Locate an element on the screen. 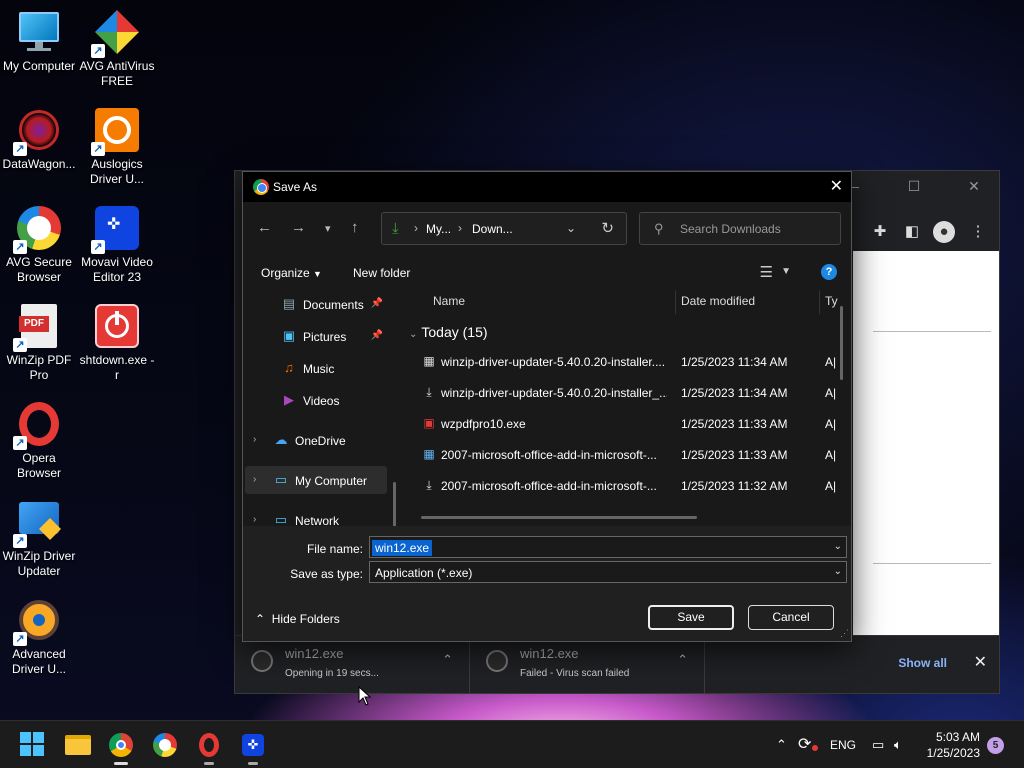 The height and width of the screenshot is (768, 1024). desktop-icon-winzip-pdf: PDF ↗ WinZip PDF Pro is located at coordinates (39, 342).